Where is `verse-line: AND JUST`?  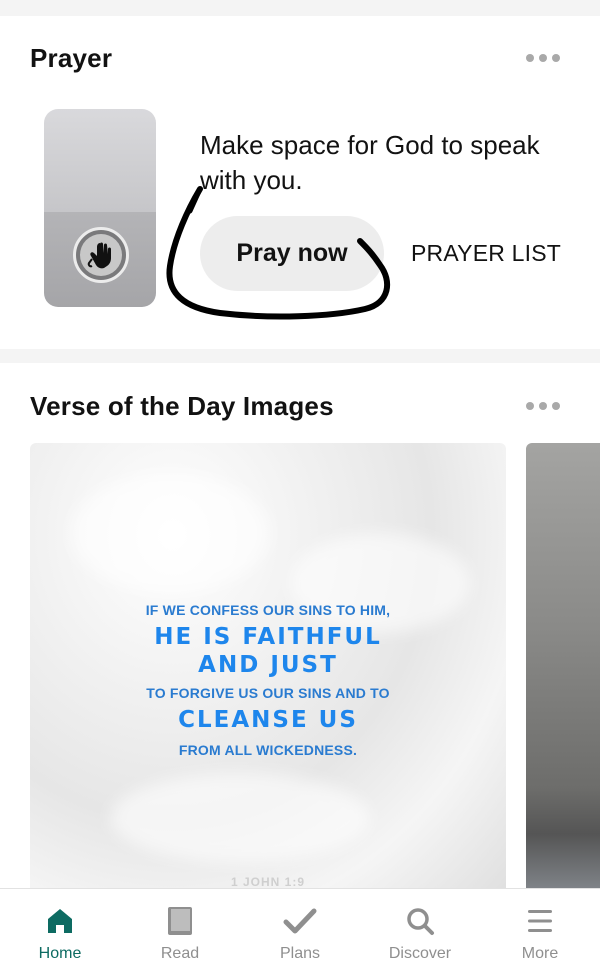
verse-line: AND JUST is located at coordinates (268, 665).